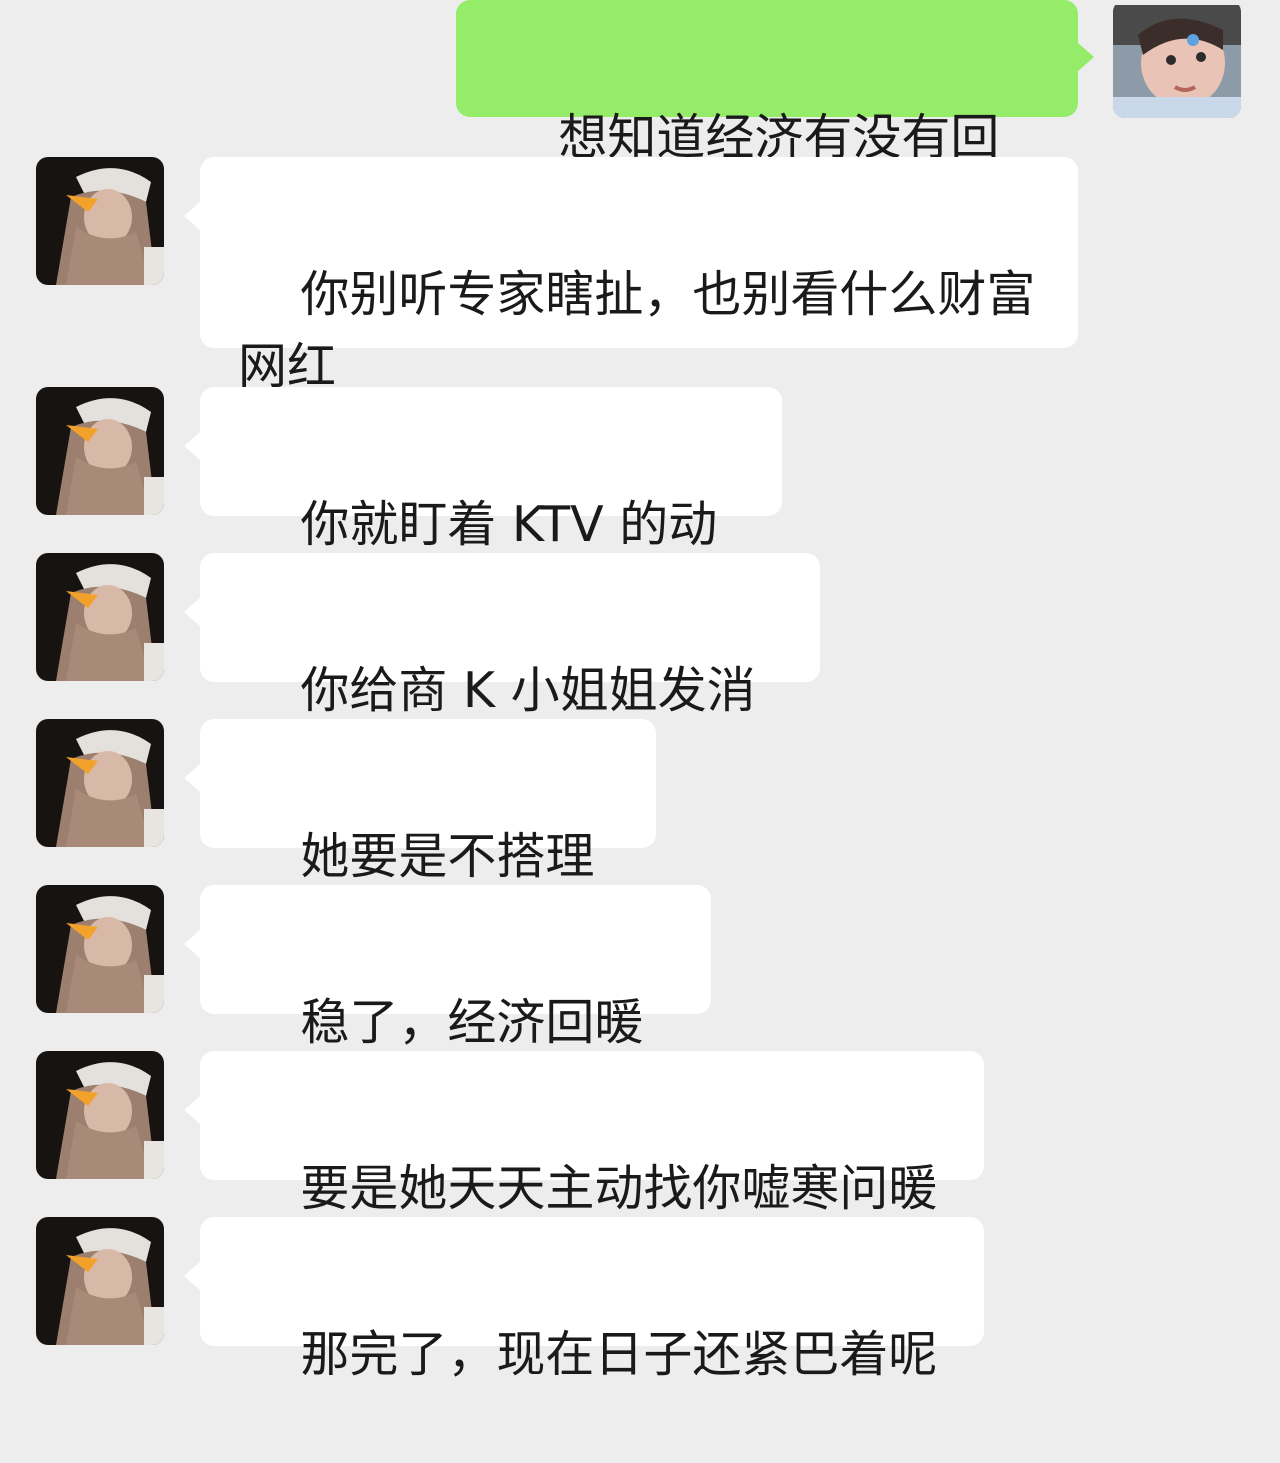 The height and width of the screenshot is (1463, 1280). Describe the element at coordinates (584, 1300) in the screenshot. I see `received-message-bubble: 那完了，现在日子还紧巴着呢` at that location.